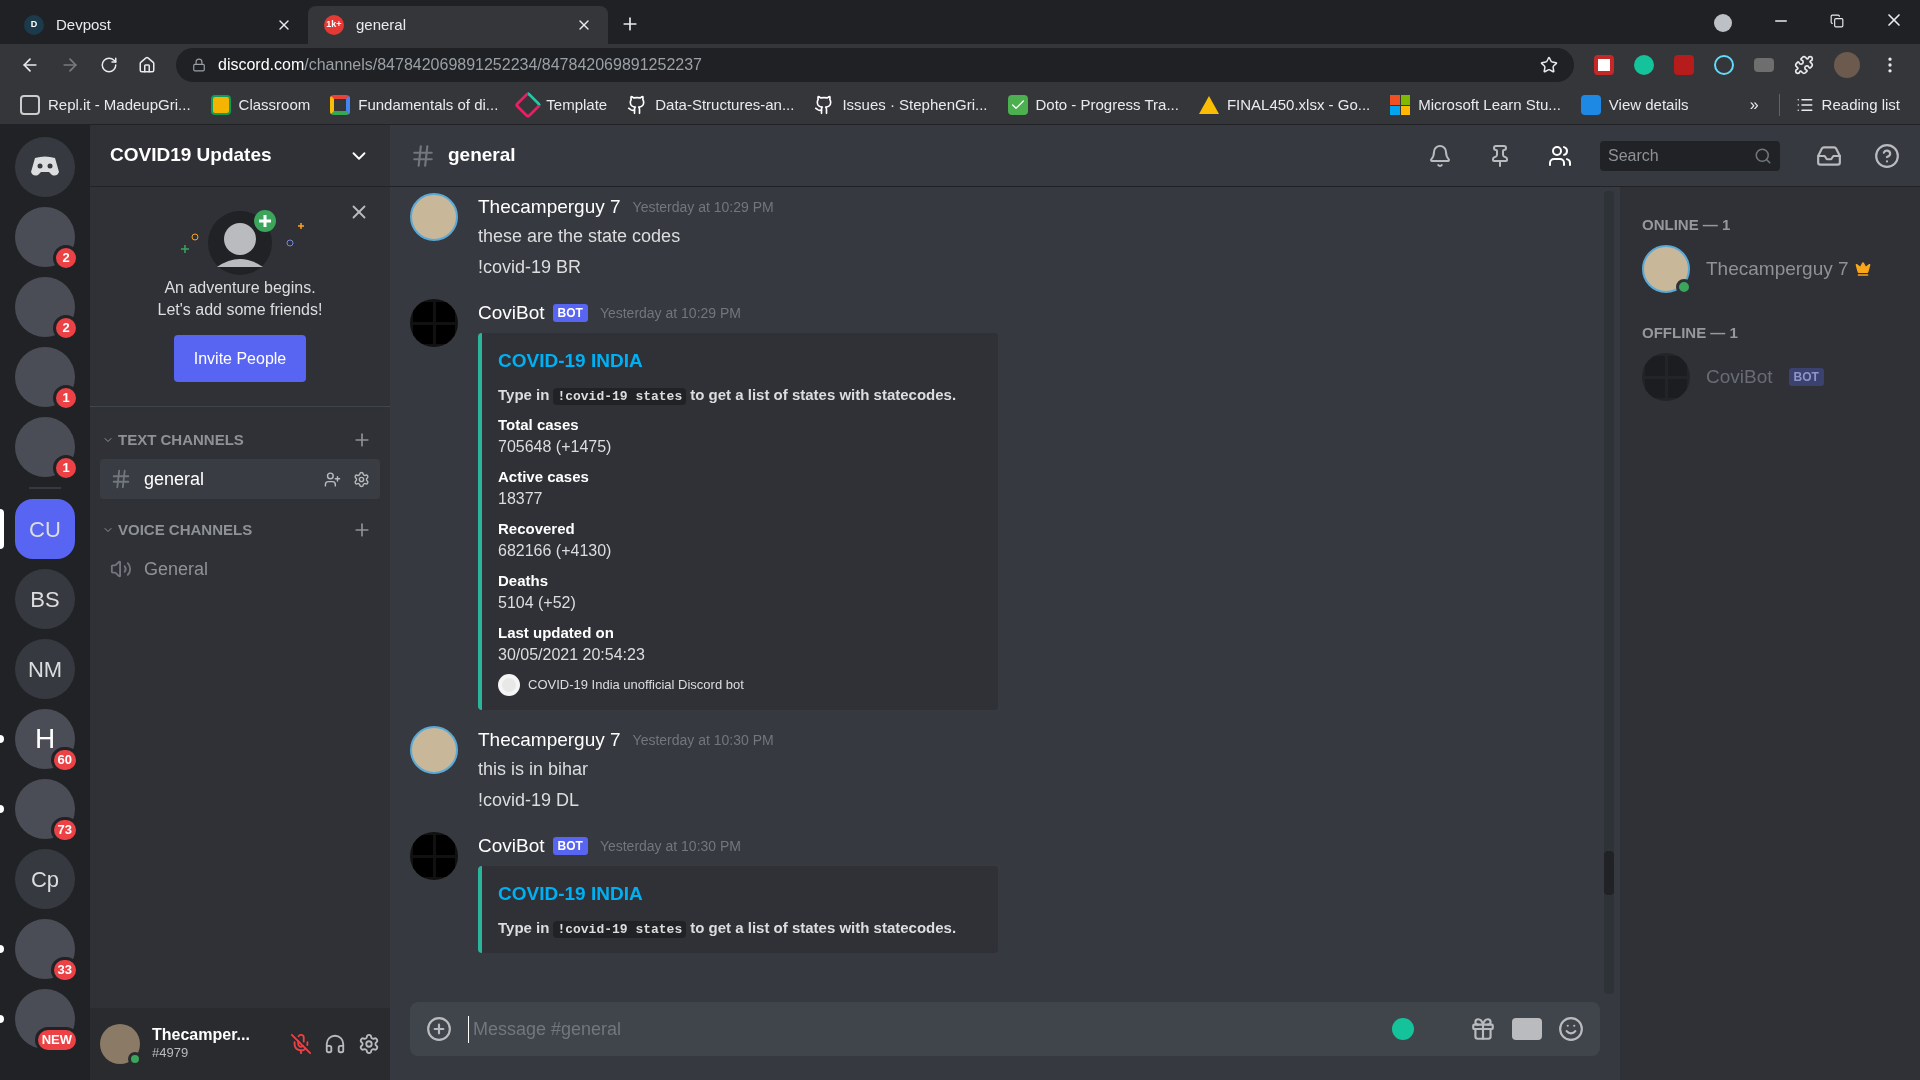  What do you see at coordinates (529, 800) in the screenshot?
I see `message-text: !covid-19 DL` at bounding box center [529, 800].